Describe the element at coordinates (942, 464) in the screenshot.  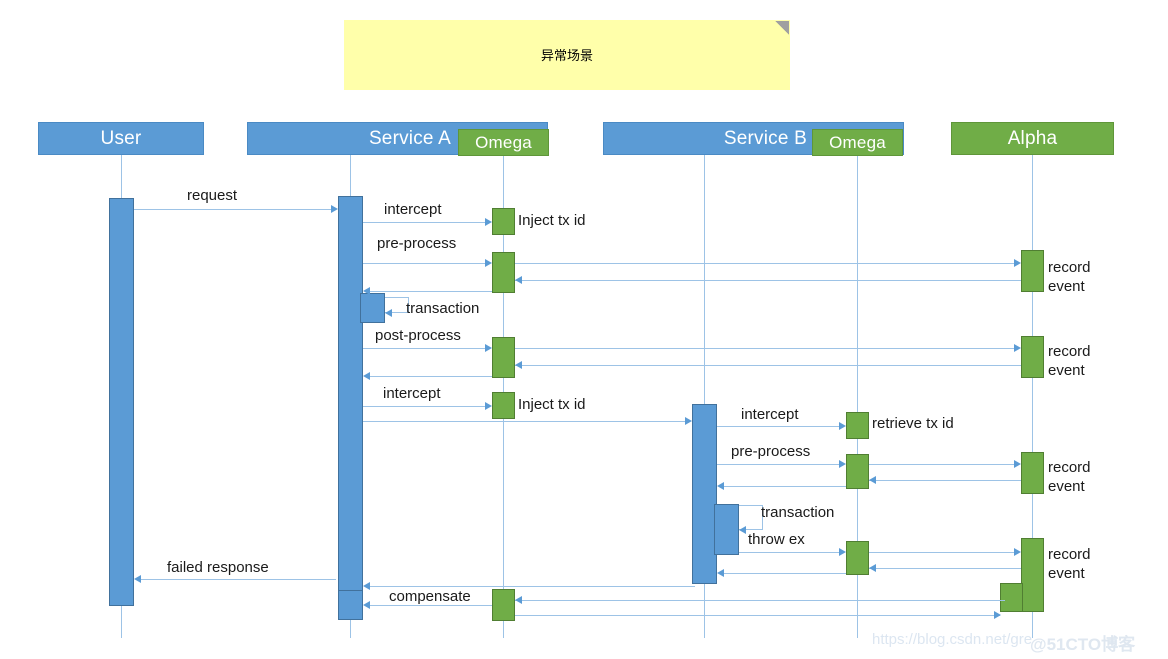
I see `message-line-record-event-3-out` at that location.